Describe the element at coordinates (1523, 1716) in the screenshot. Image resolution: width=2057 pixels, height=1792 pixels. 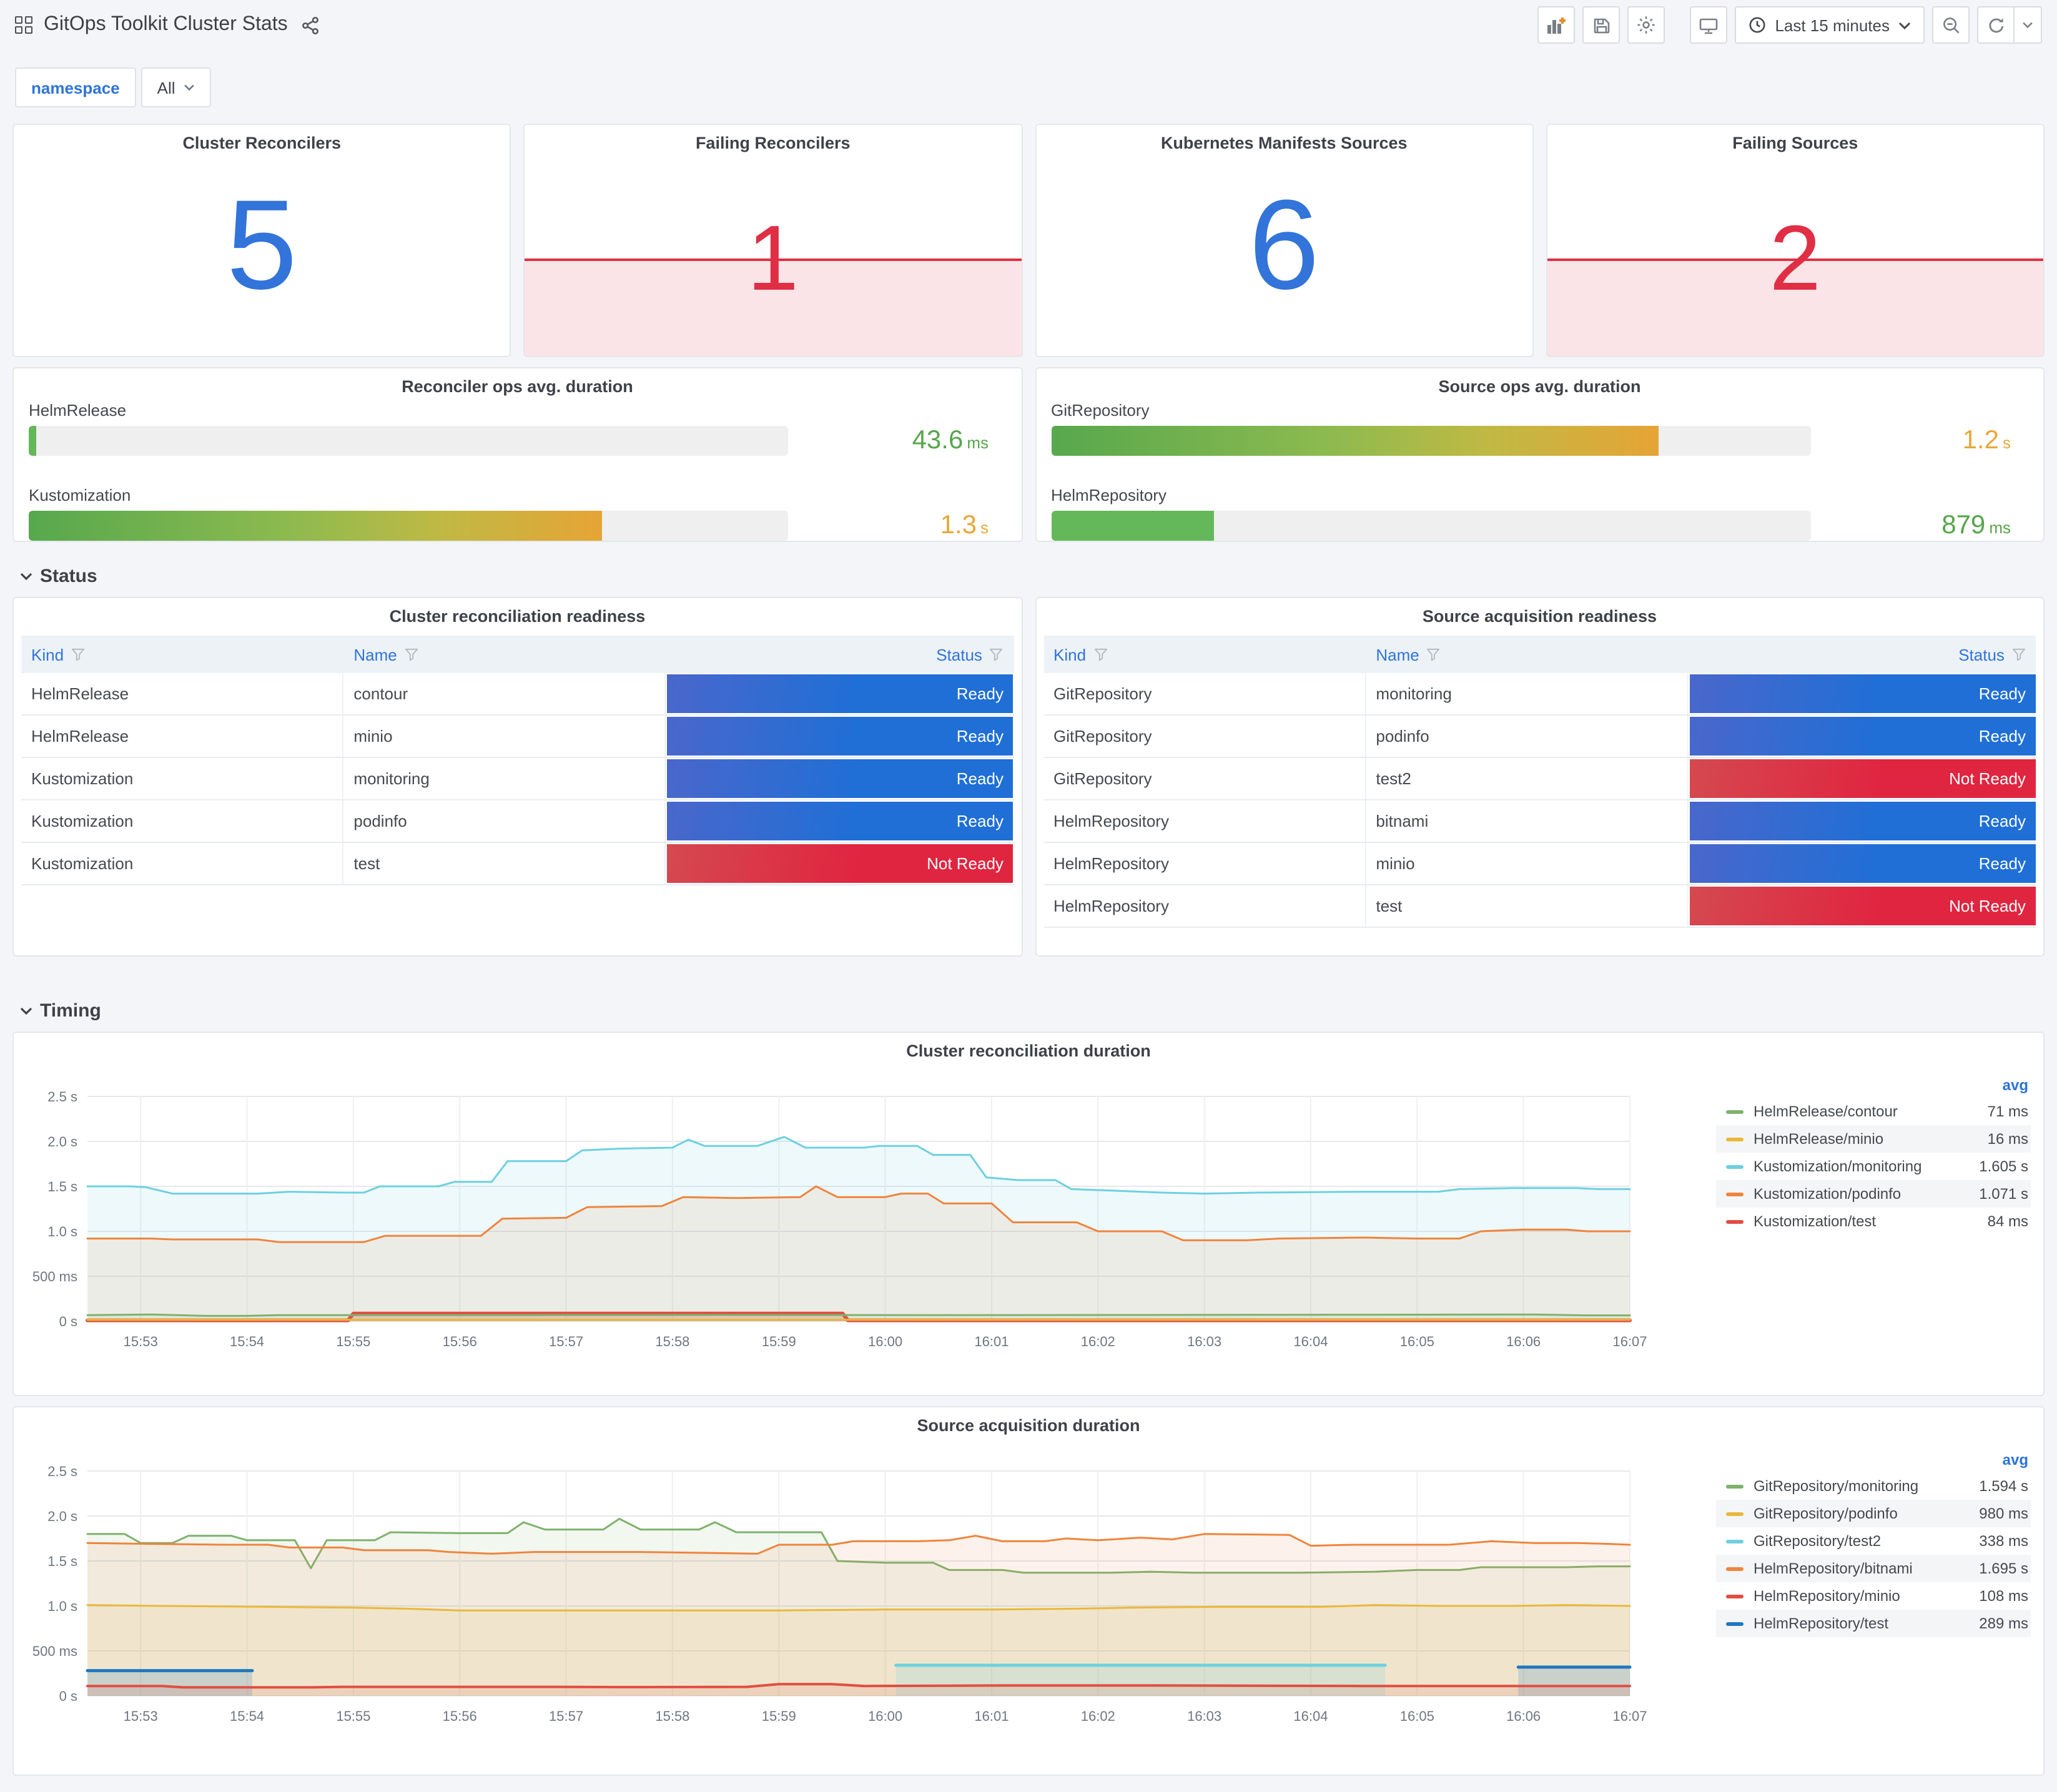
I see `x-axis-tick-label: 16:06` at that location.